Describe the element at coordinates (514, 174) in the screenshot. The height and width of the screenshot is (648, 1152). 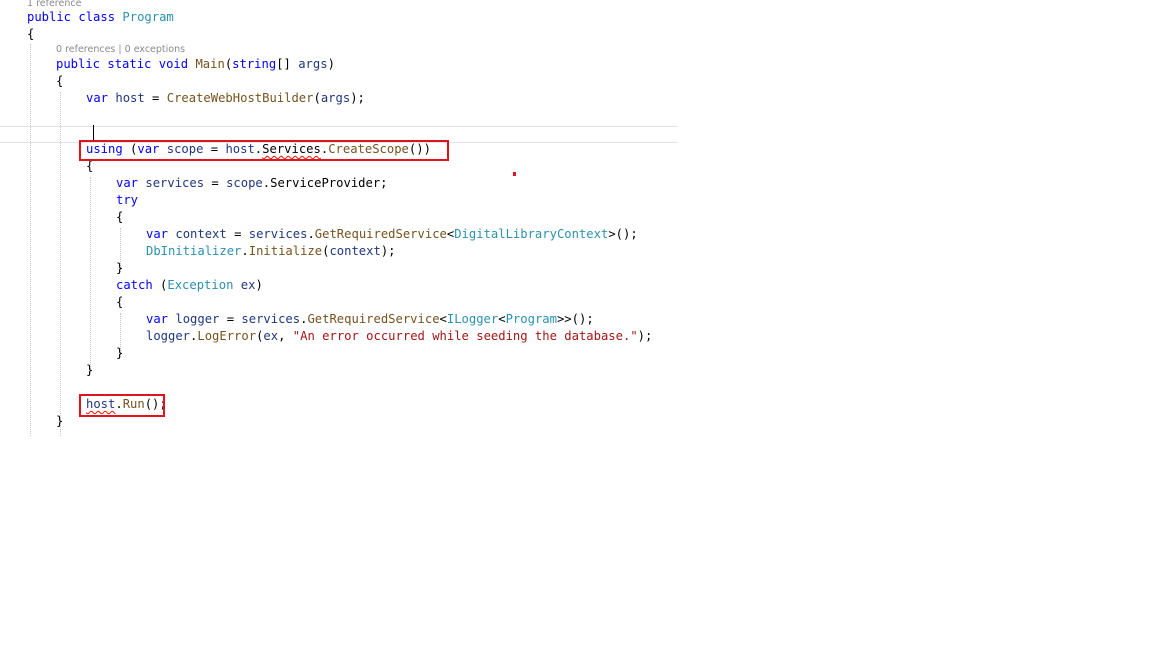
I see `annotation-dot` at that location.